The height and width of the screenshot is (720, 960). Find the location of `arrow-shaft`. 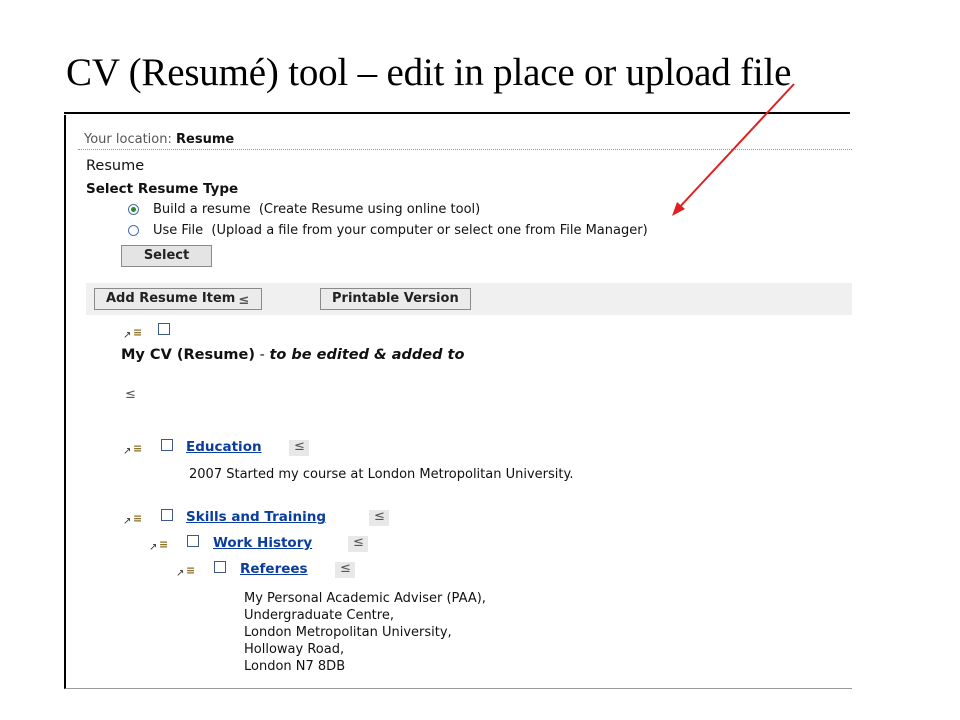

arrow-shaft is located at coordinates (735, 147).